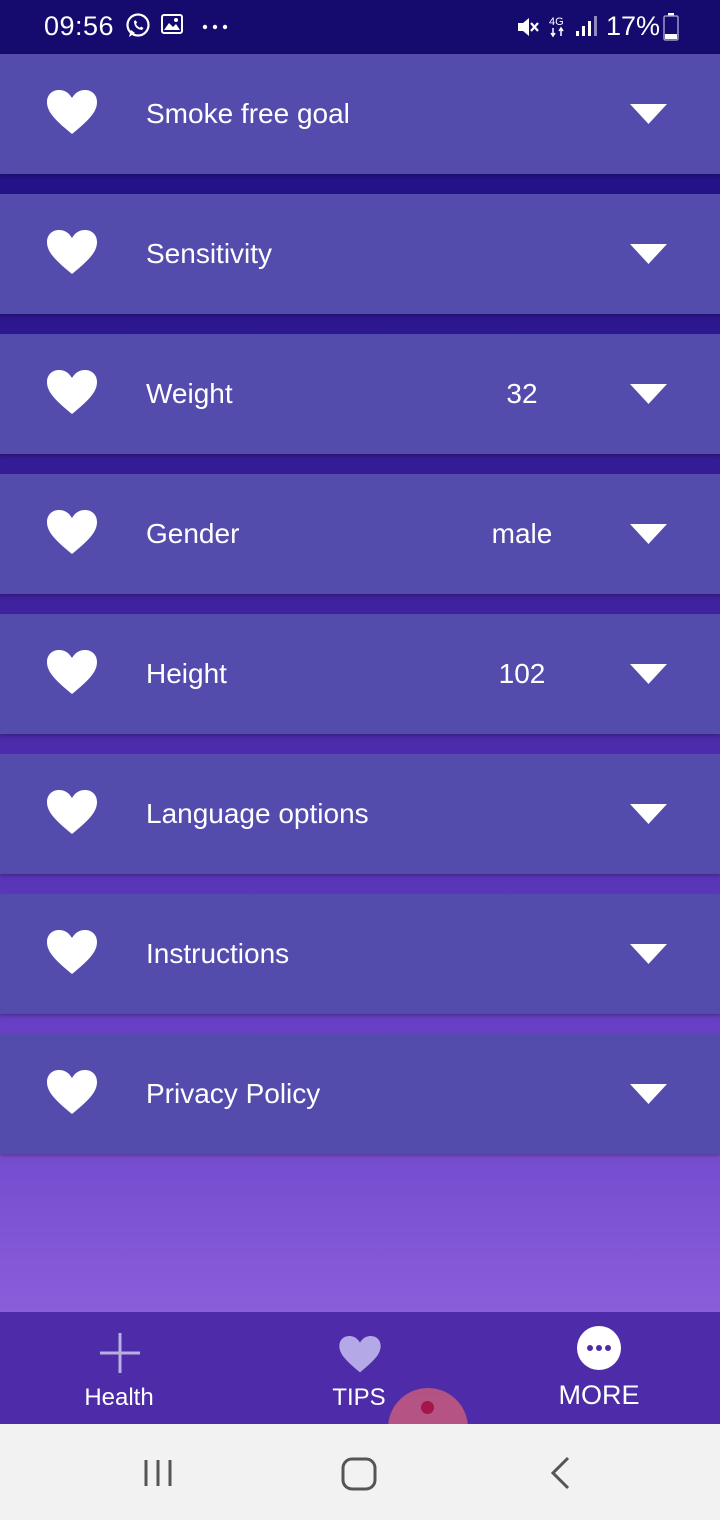  I want to click on row-label: Smoke free goal, so click(248, 113).